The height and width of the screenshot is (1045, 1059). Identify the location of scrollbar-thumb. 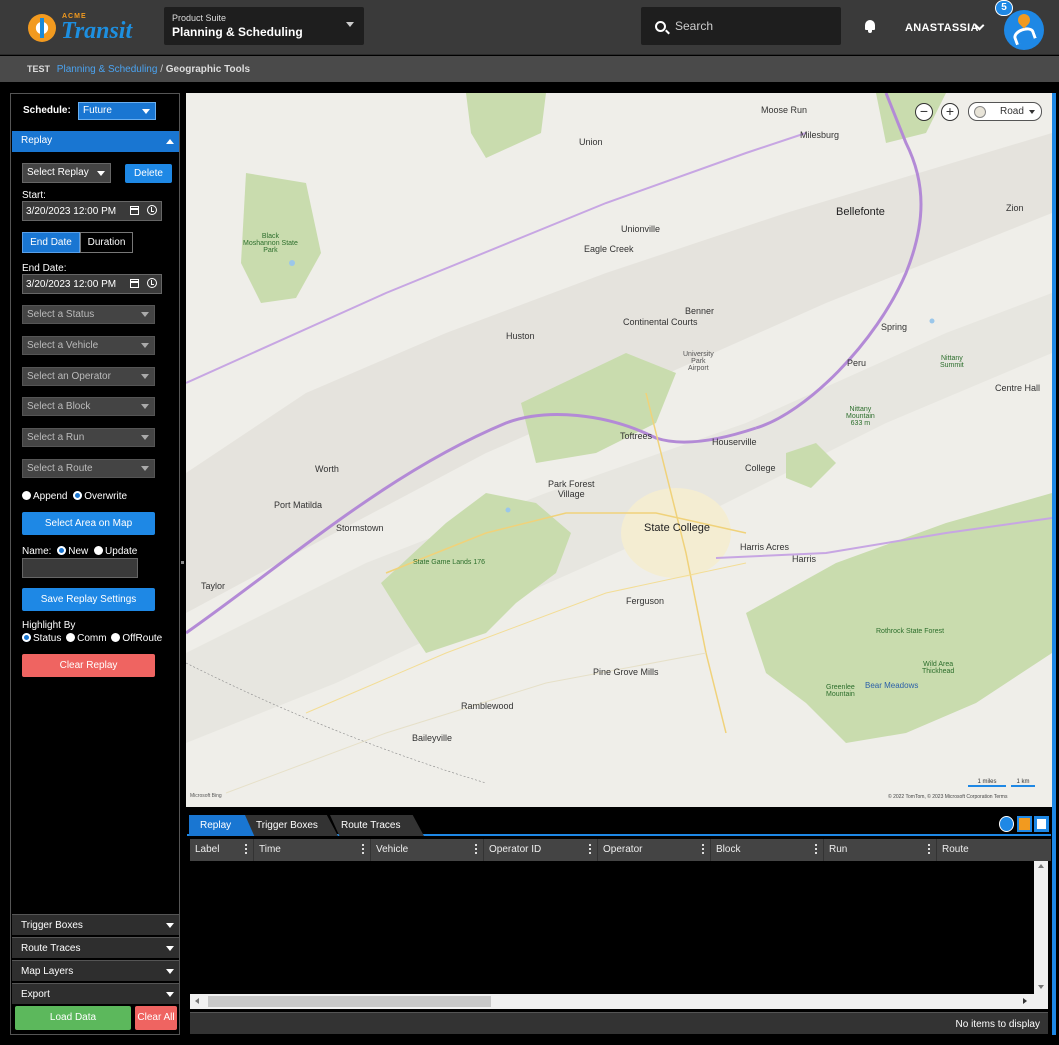
(349, 1001).